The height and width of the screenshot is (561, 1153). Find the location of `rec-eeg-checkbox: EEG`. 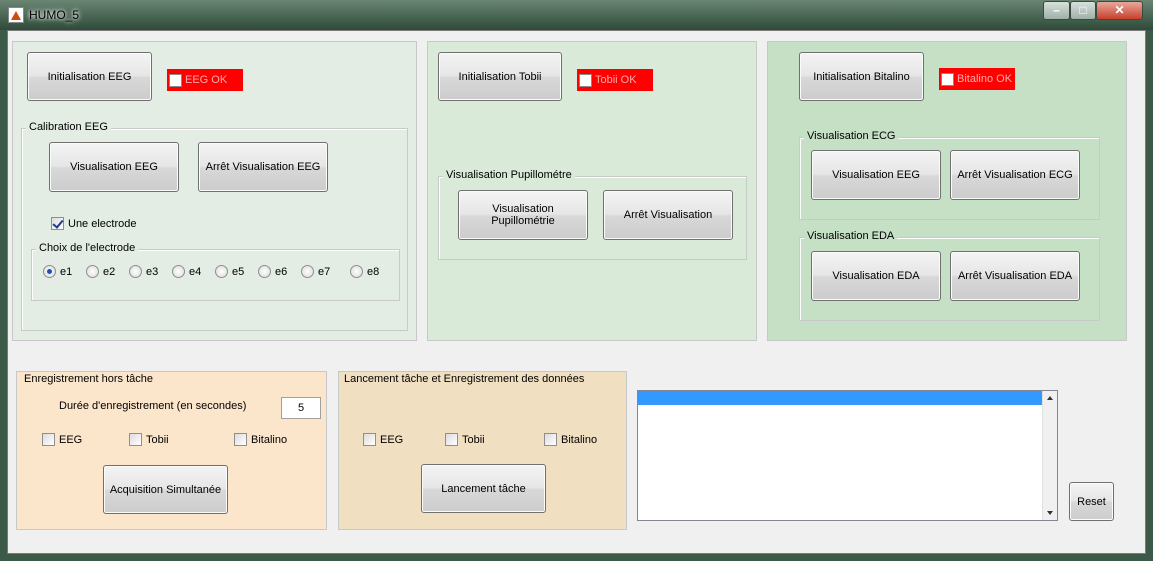

rec-eeg-checkbox: EEG is located at coordinates (62, 439).